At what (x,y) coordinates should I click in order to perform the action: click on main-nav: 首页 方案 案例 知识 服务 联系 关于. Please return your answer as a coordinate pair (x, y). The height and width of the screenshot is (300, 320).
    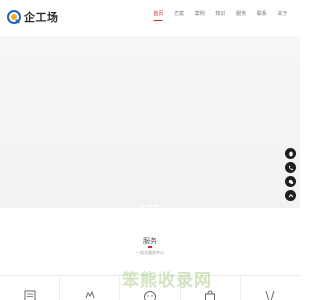
    Looking at the image, I should click on (220, 13).